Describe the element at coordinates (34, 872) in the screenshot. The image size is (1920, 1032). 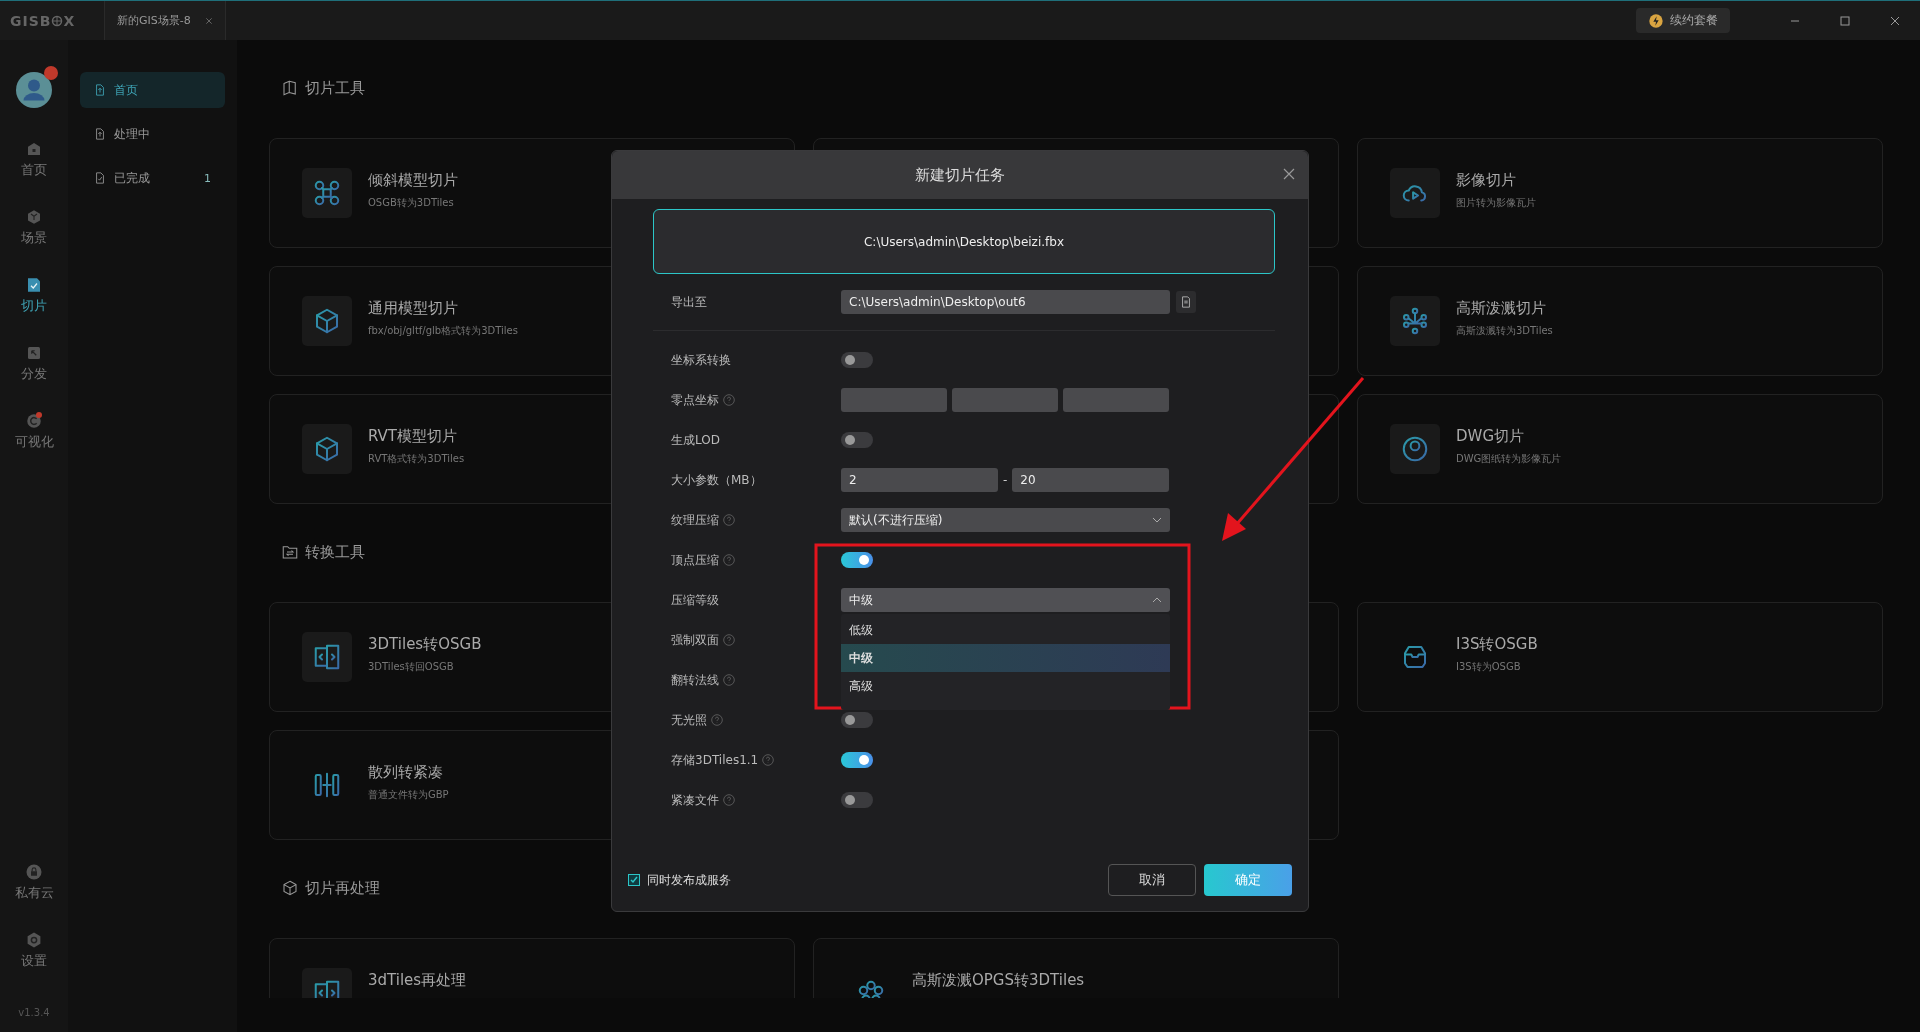
I see `lock-icon` at that location.